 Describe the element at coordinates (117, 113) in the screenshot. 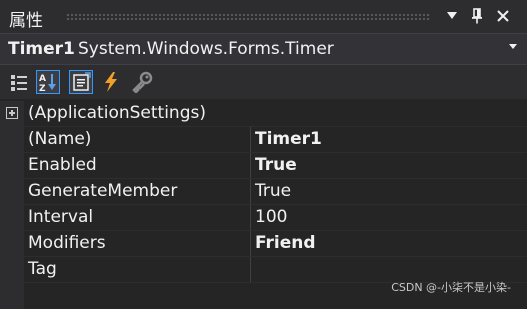

I see `property-name: (ApplicationSettings)` at that location.